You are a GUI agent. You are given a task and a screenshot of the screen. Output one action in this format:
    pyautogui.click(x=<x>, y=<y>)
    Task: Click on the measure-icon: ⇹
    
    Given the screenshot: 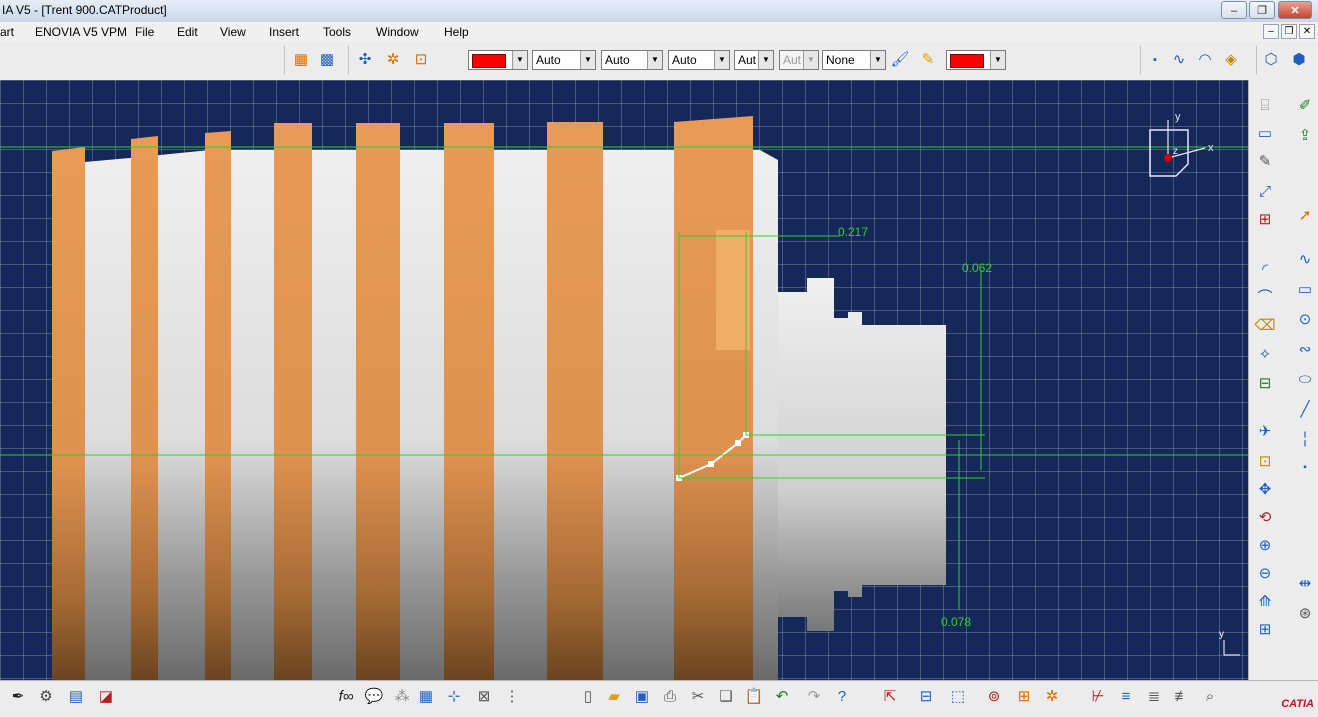 What is the action you would take?
    pyautogui.click(x=1305, y=584)
    